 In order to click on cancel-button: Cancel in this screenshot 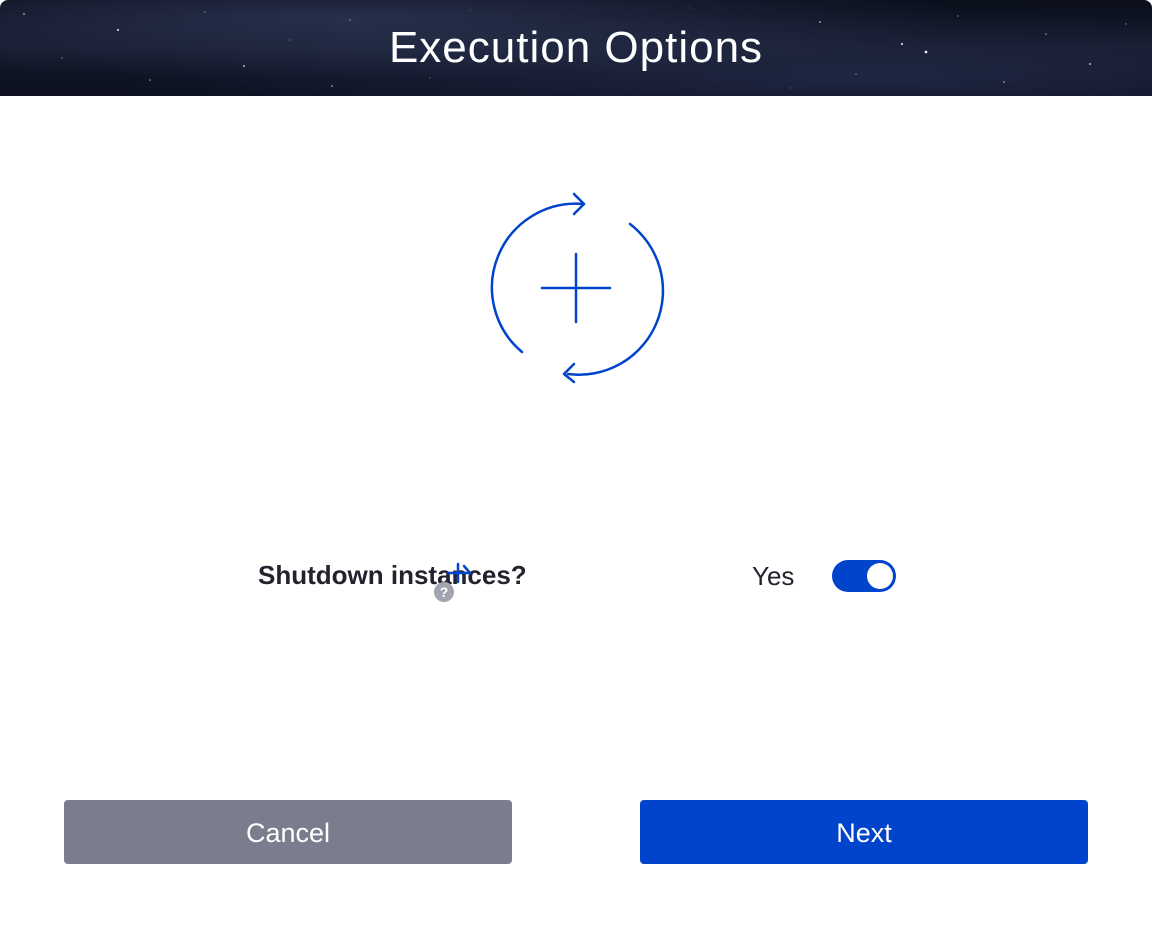, I will do `click(288, 832)`.